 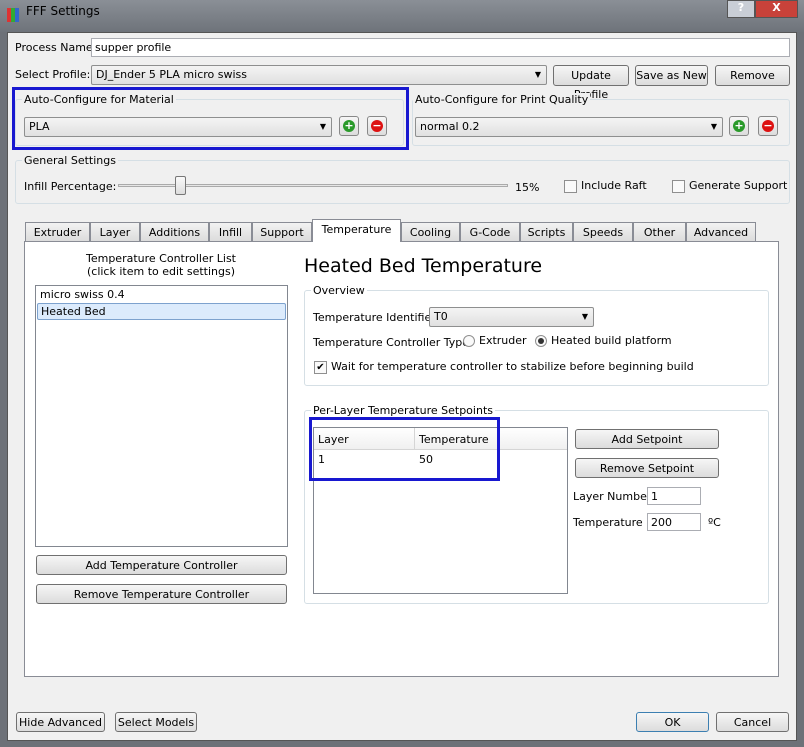 What do you see at coordinates (714, 522) in the screenshot?
I see `celsius-unit: ºC` at bounding box center [714, 522].